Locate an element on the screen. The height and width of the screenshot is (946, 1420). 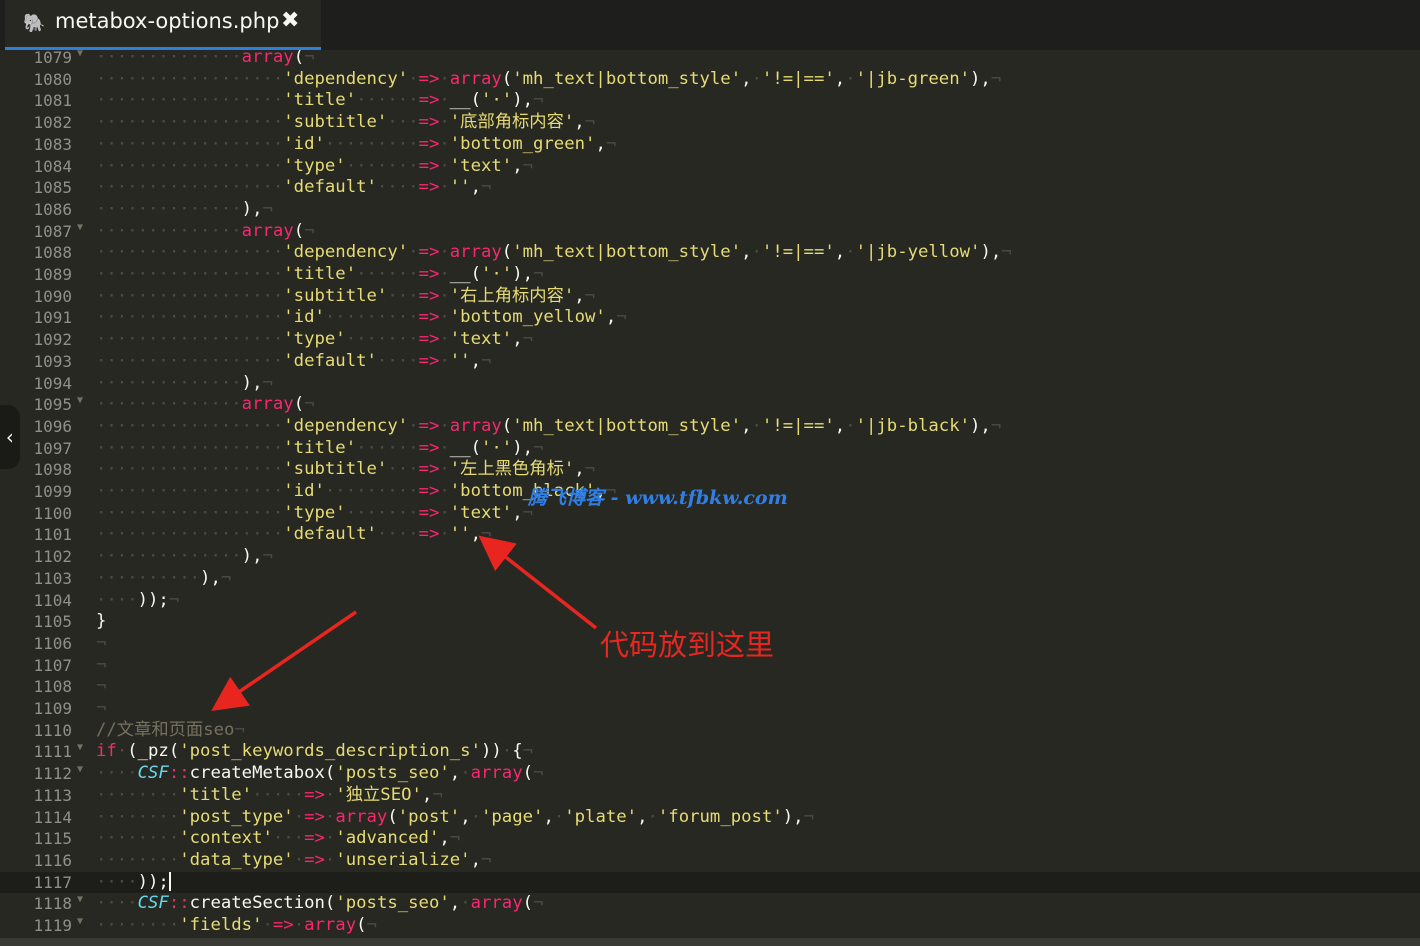
line-number: 1083 is located at coordinates (52, 144).